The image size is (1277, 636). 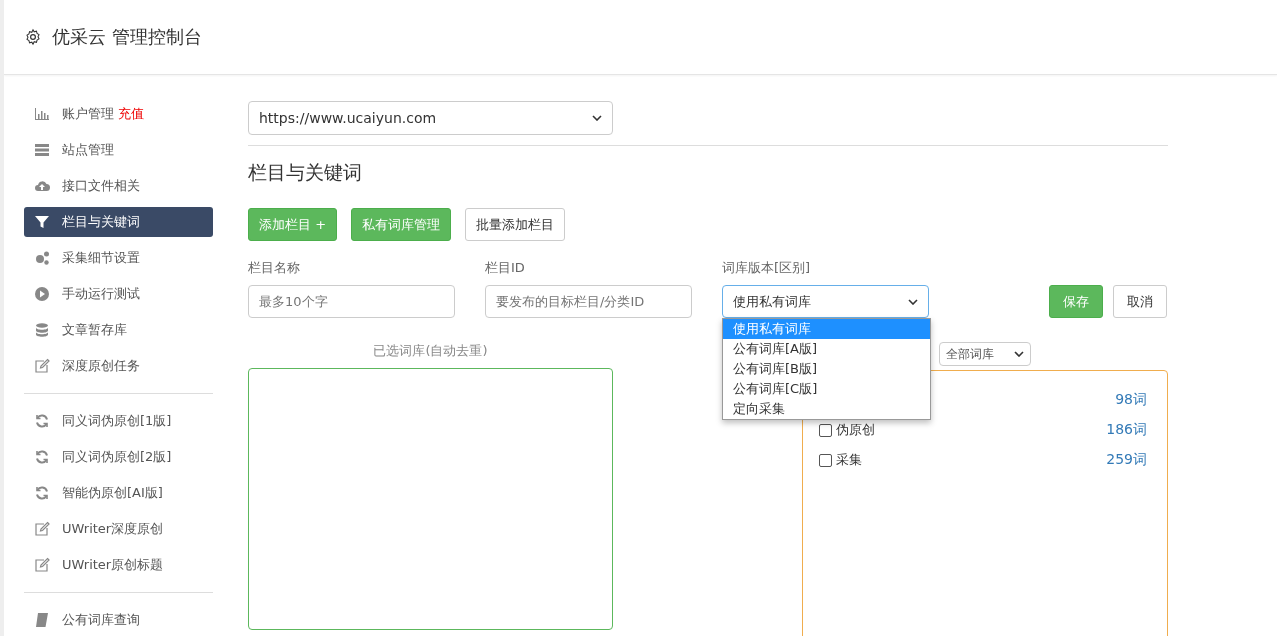 I want to click on section-title: 栏目与关键词, so click(x=305, y=172).